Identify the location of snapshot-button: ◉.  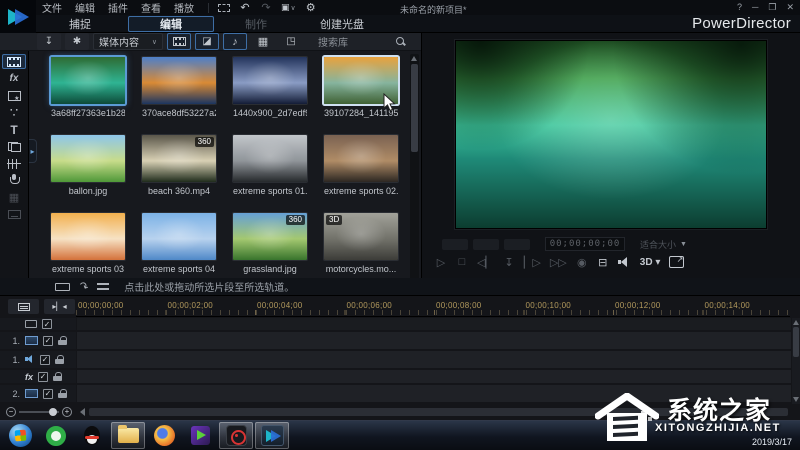
(582, 262).